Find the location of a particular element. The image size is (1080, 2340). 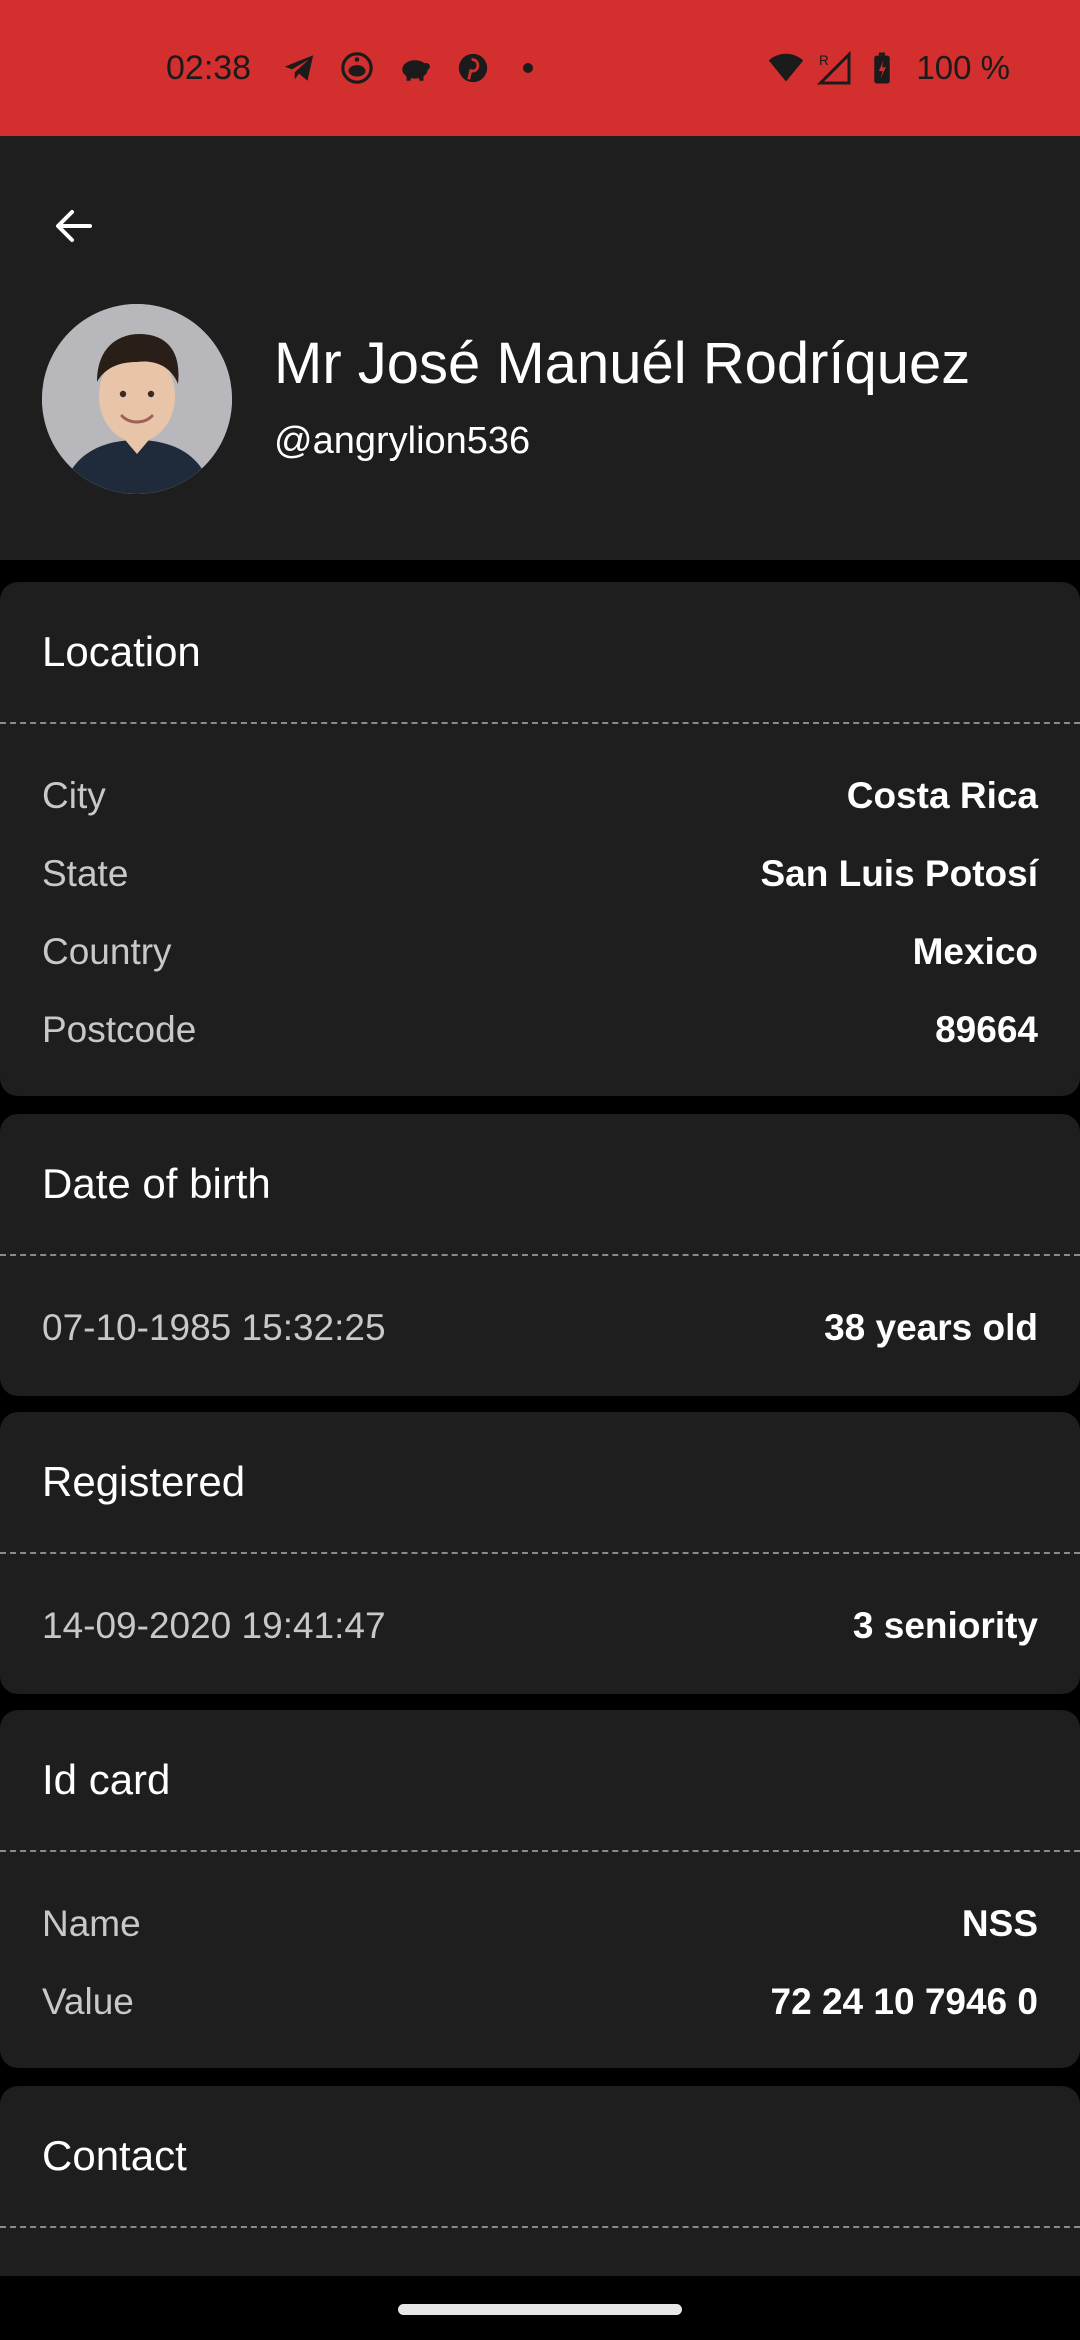

avatar is located at coordinates (137, 399).